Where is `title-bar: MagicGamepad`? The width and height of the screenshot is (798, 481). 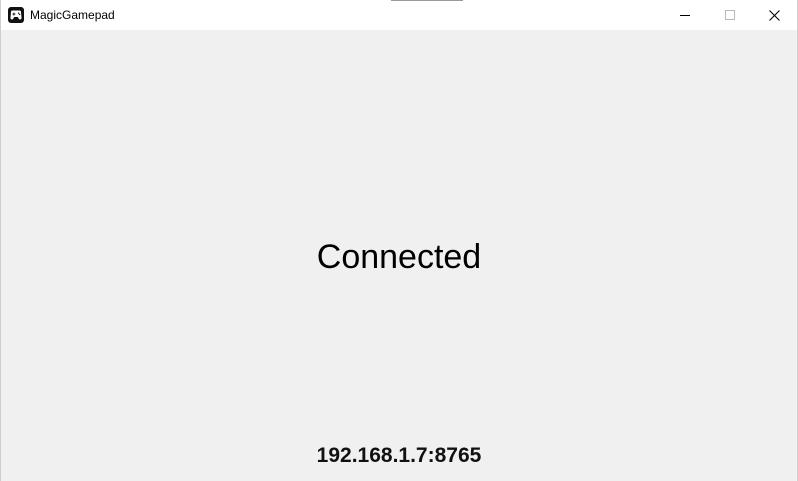
title-bar: MagicGamepad is located at coordinates (399, 15).